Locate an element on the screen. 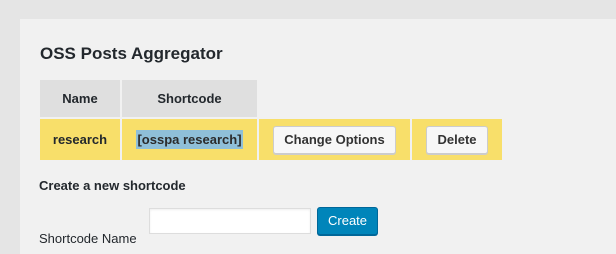  create-button: Create is located at coordinates (348, 221).